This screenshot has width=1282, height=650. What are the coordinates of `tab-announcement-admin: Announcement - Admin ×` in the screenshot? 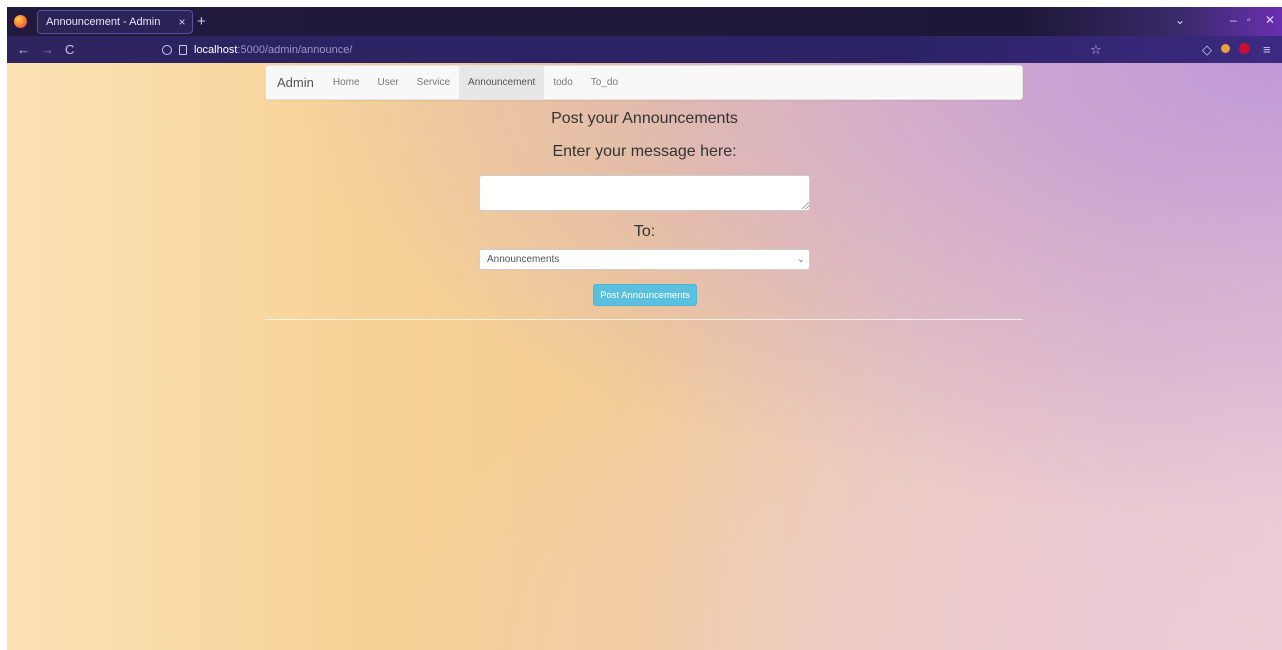 It's located at (115, 22).